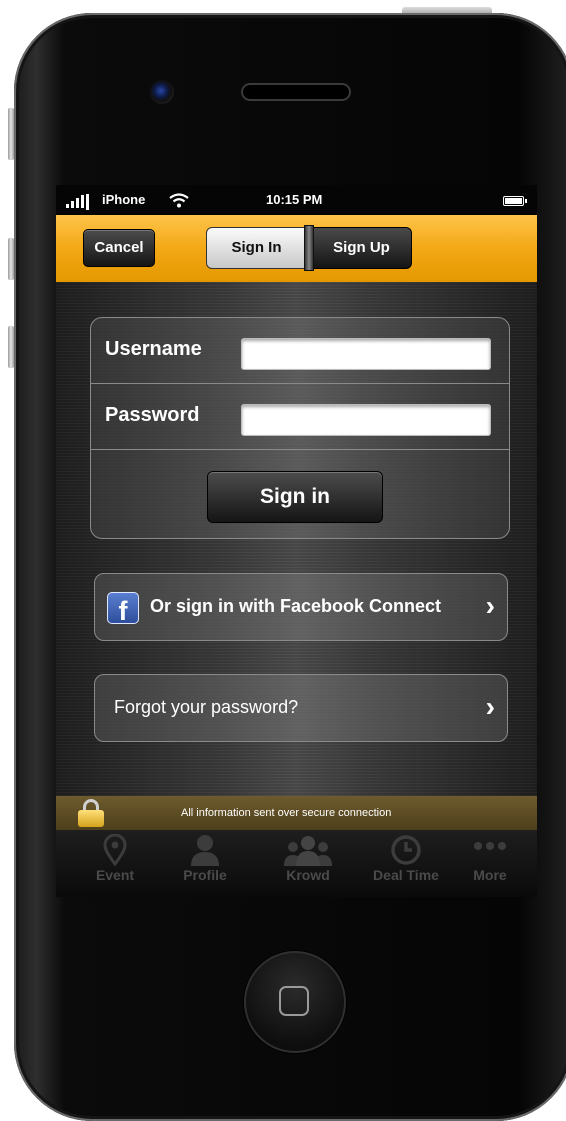 This screenshot has width=566, height=1121. I want to click on login-form: Username Password Sign in, so click(300, 428).